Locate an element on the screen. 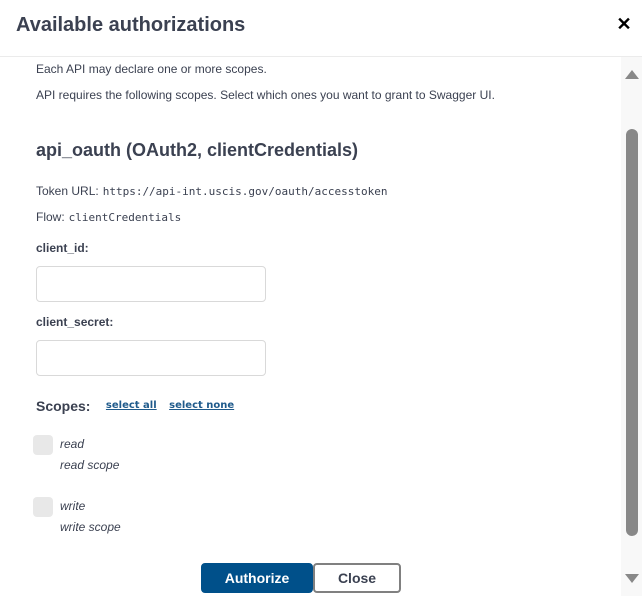 The width and height of the screenshot is (642, 596). authorize-button: Authorize is located at coordinates (257, 578).